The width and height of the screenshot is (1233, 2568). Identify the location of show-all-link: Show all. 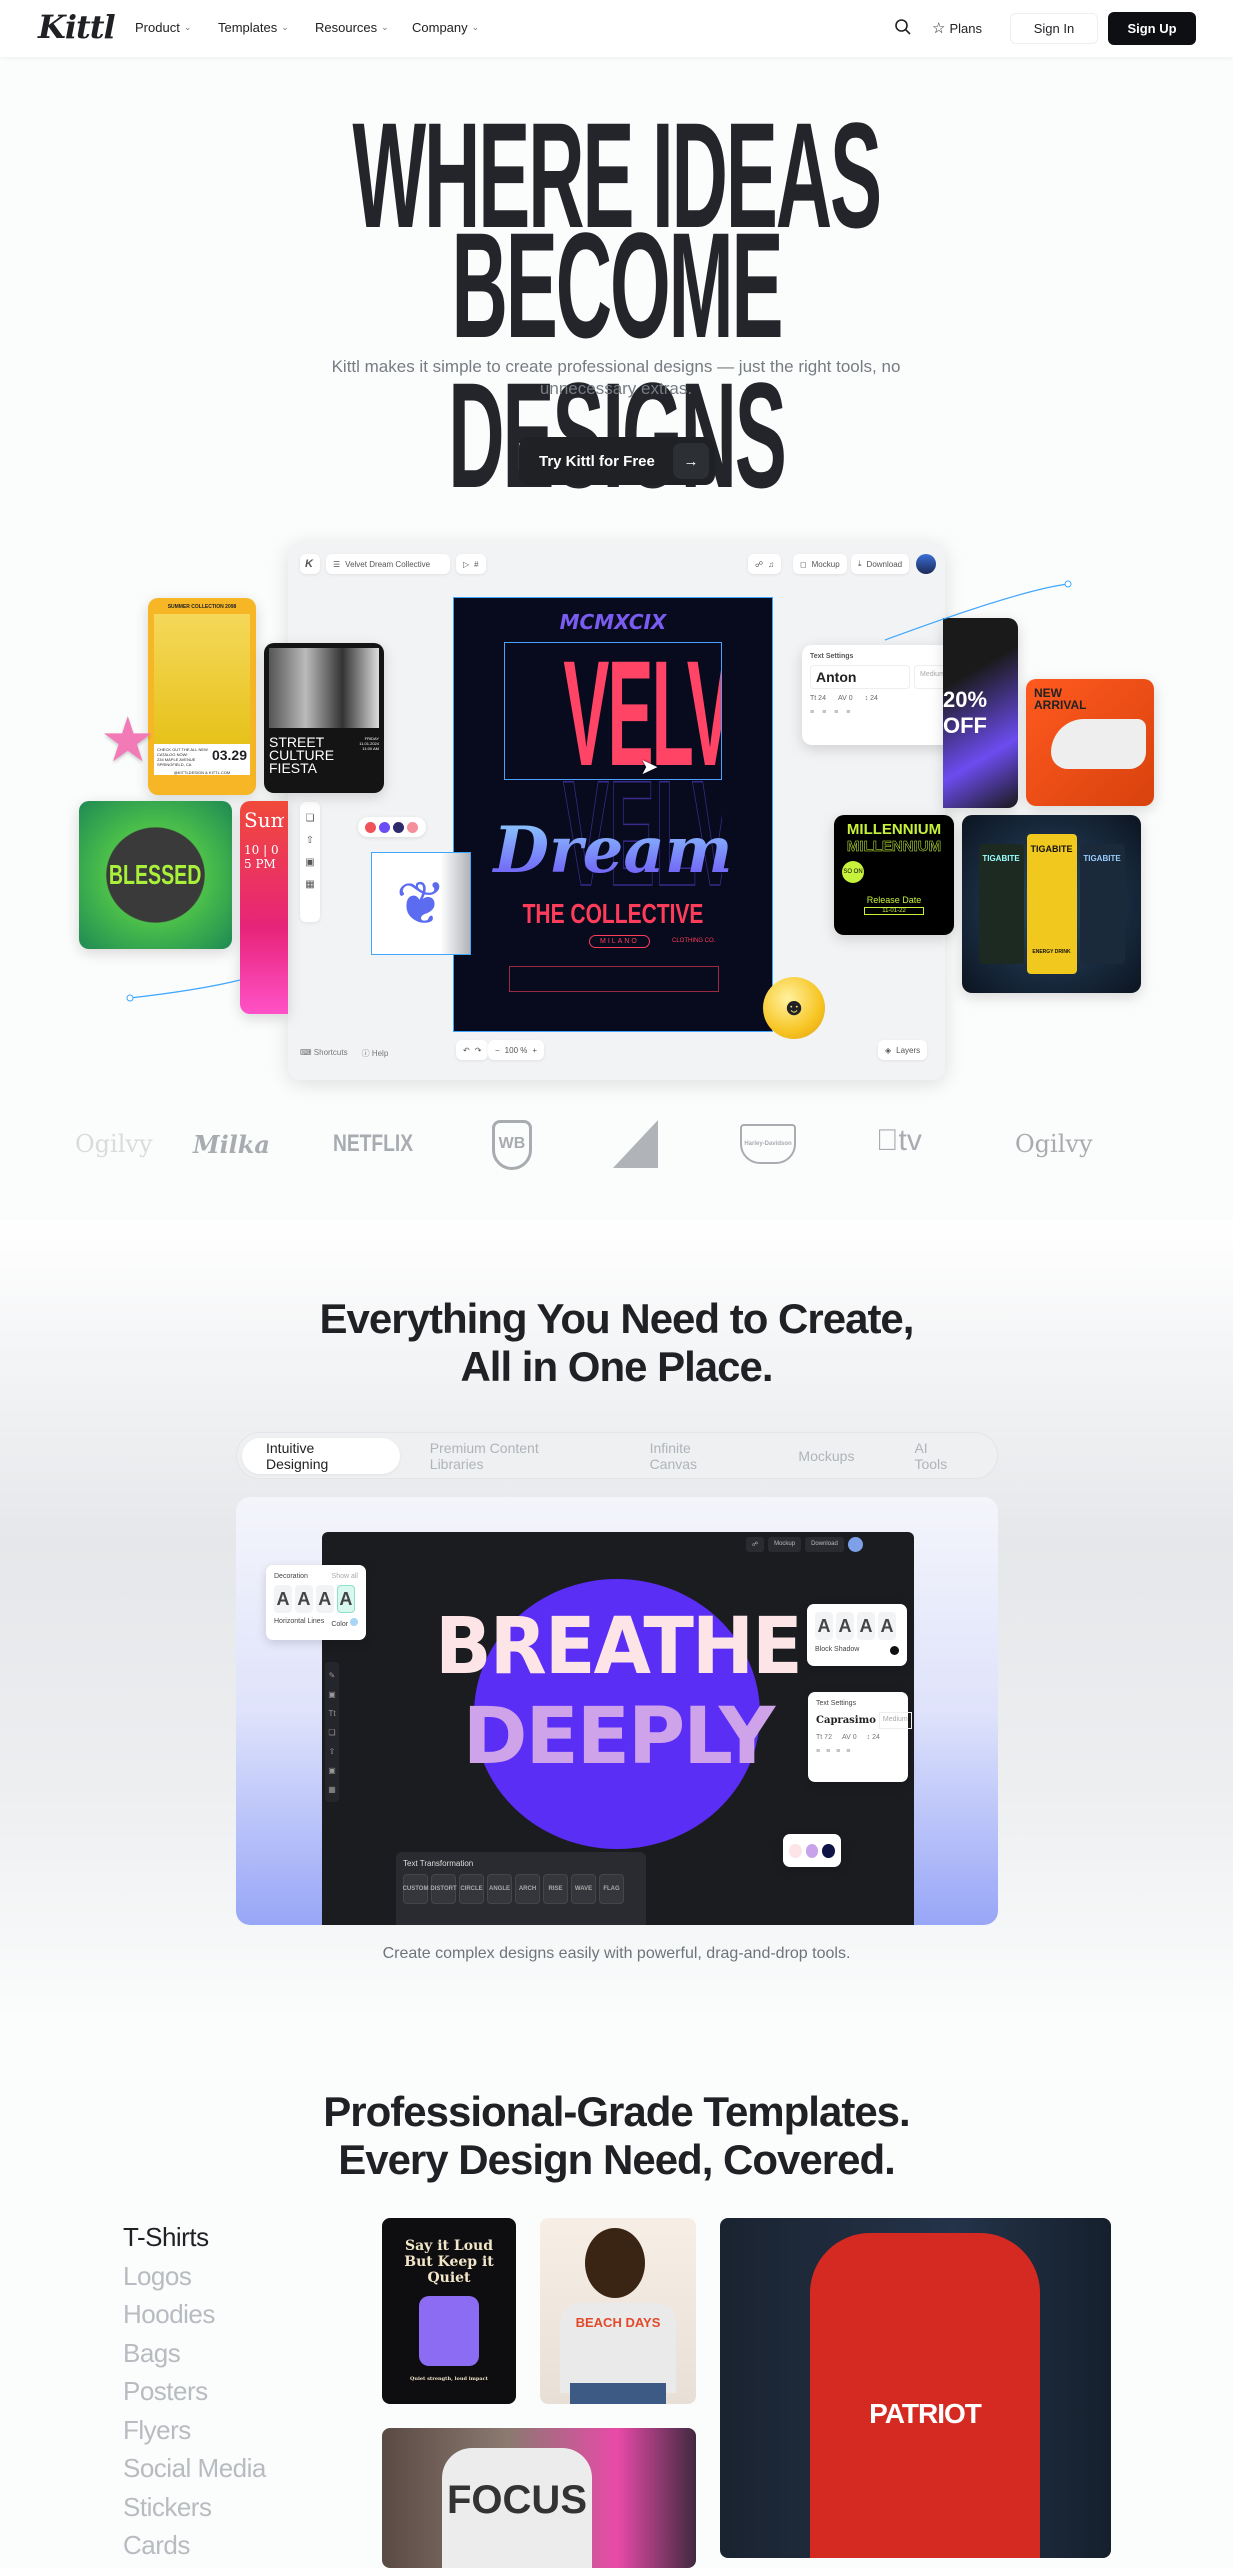
(345, 1576).